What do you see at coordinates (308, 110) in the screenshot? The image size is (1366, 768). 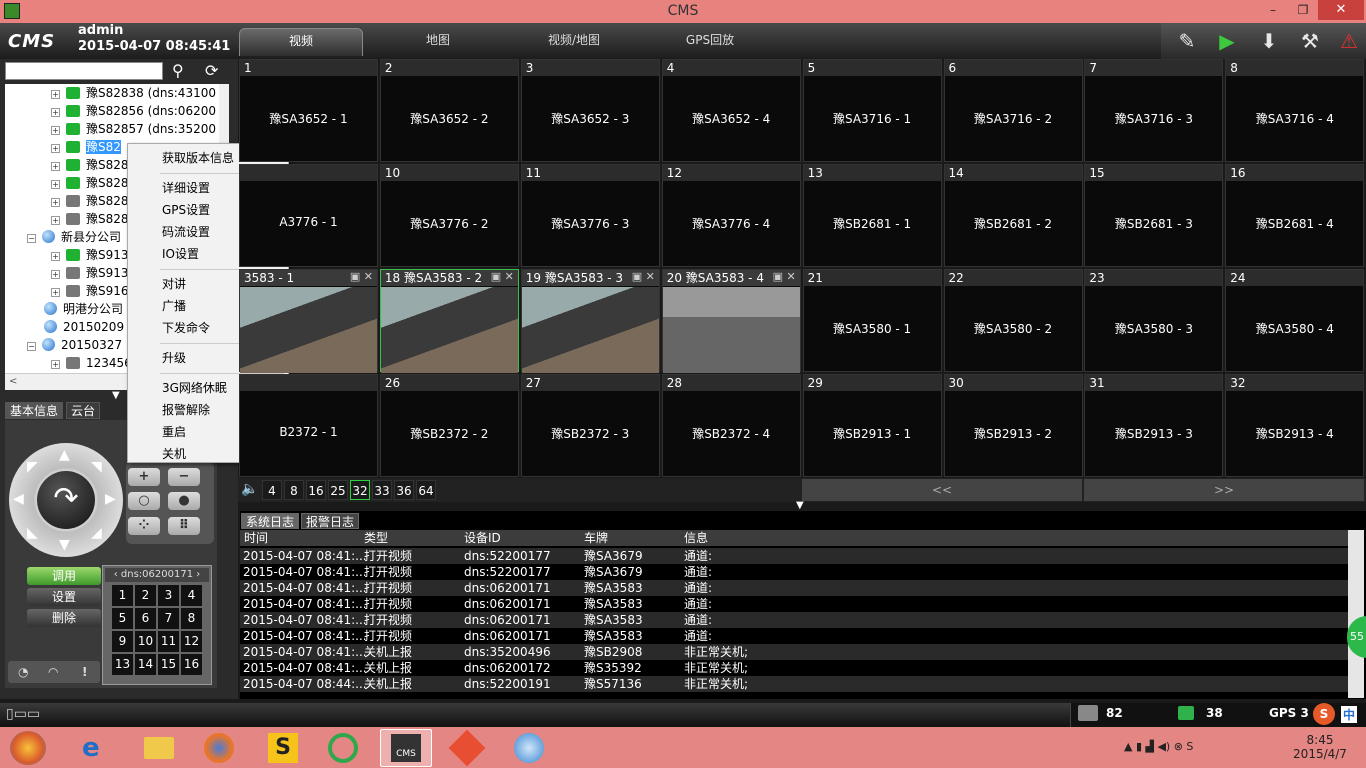 I see `video-cell: 1 豫SA3652 - 1` at bounding box center [308, 110].